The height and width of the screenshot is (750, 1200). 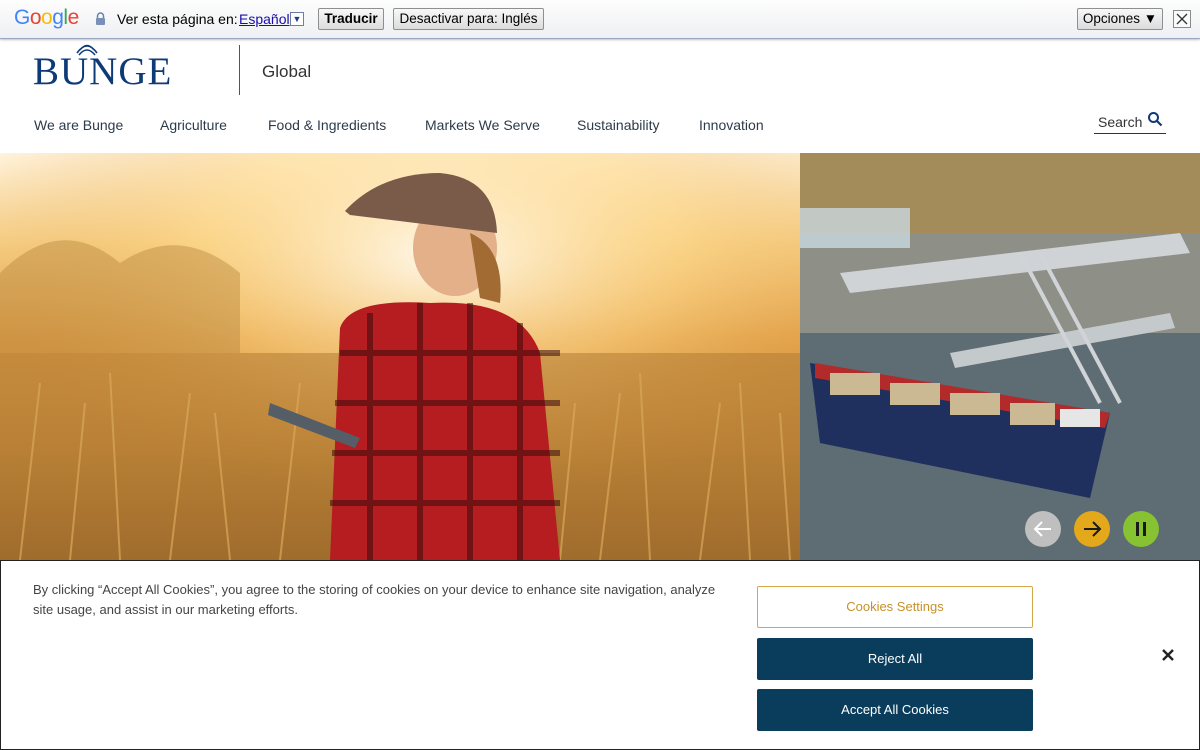 I want to click on translate-button: Traducir, so click(x=351, y=19).